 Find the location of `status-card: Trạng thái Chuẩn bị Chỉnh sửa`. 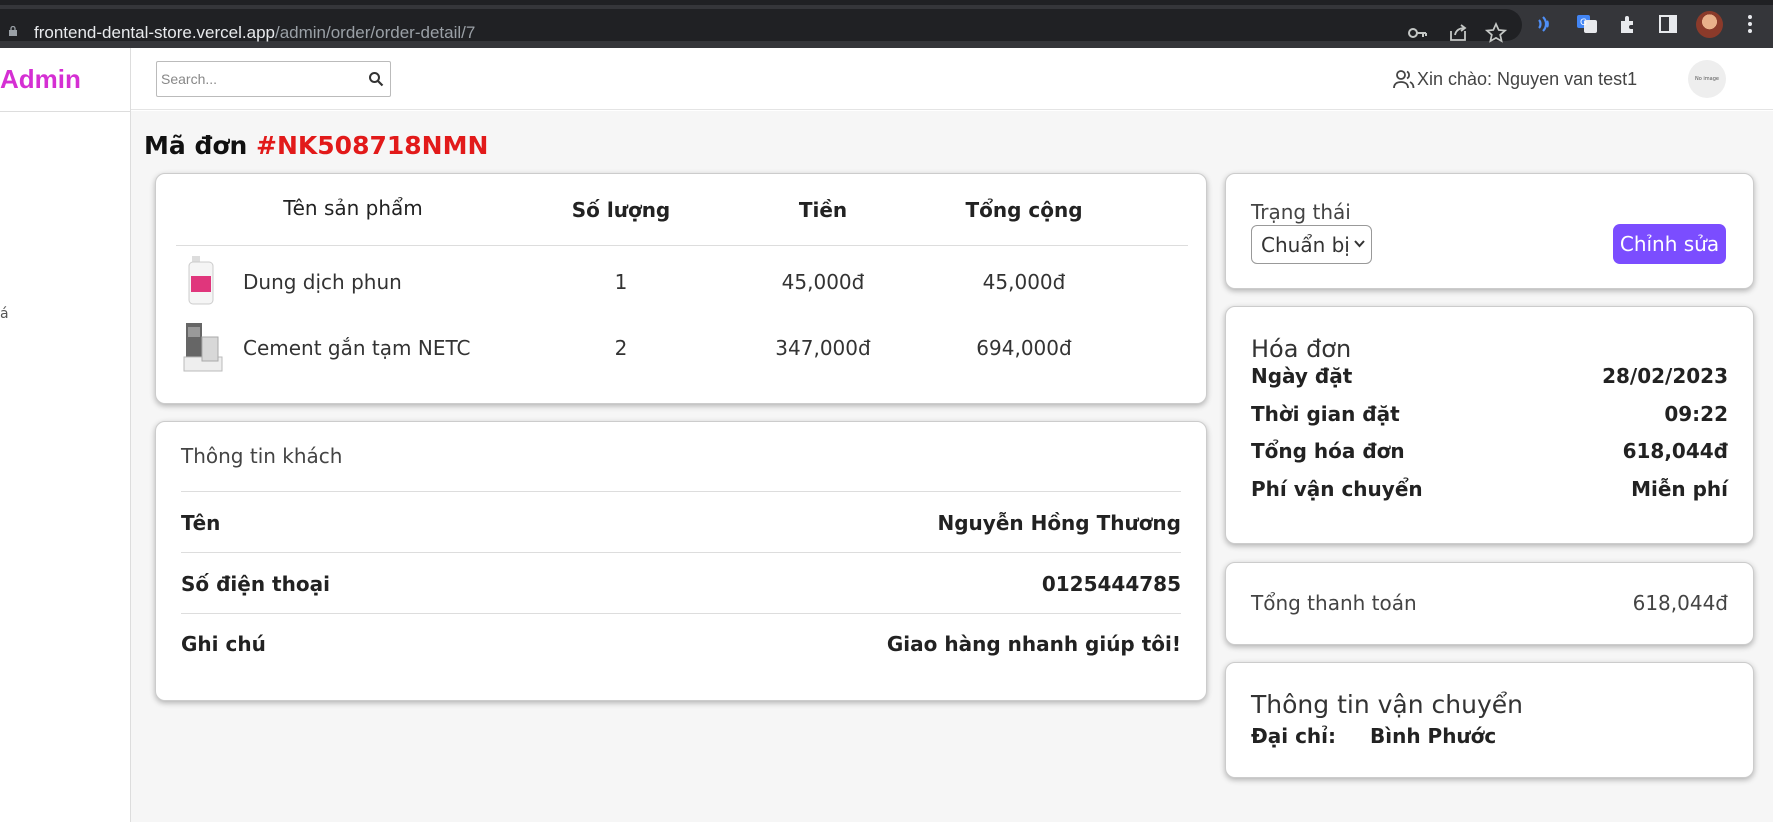

status-card: Trạng thái Chuẩn bị Chỉnh sửa is located at coordinates (1489, 231).